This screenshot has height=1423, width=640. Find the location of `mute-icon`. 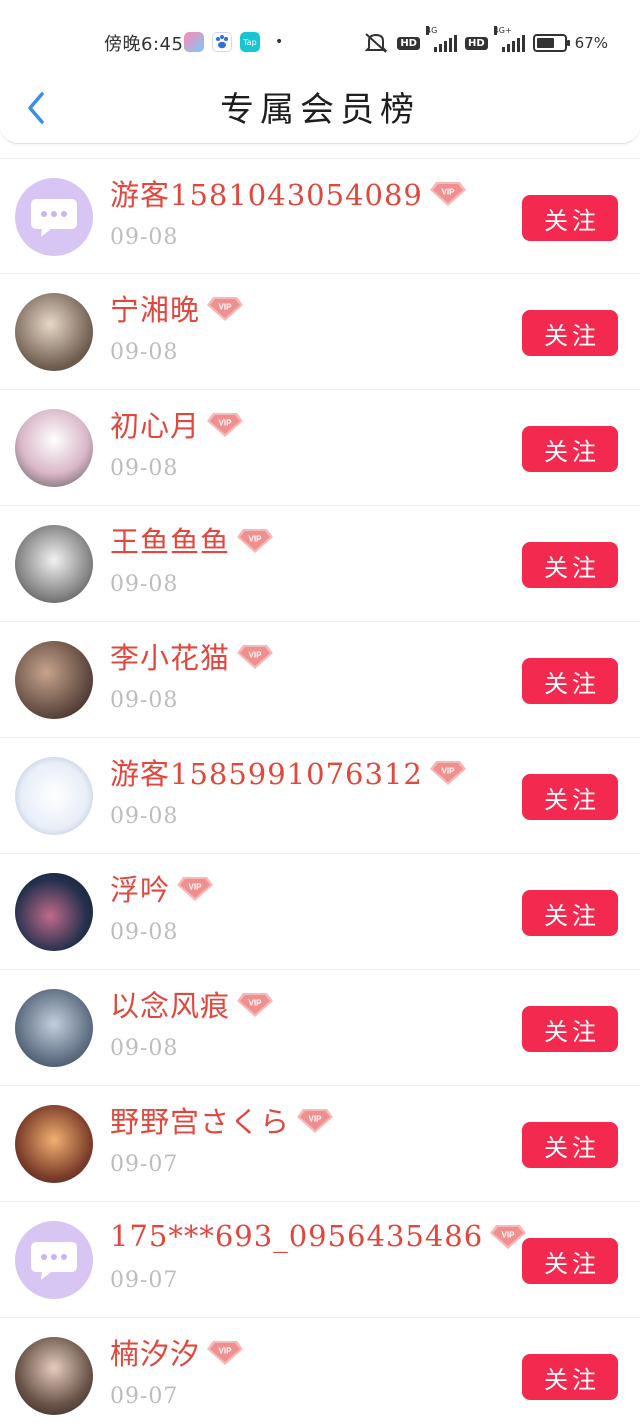

mute-icon is located at coordinates (376, 43).